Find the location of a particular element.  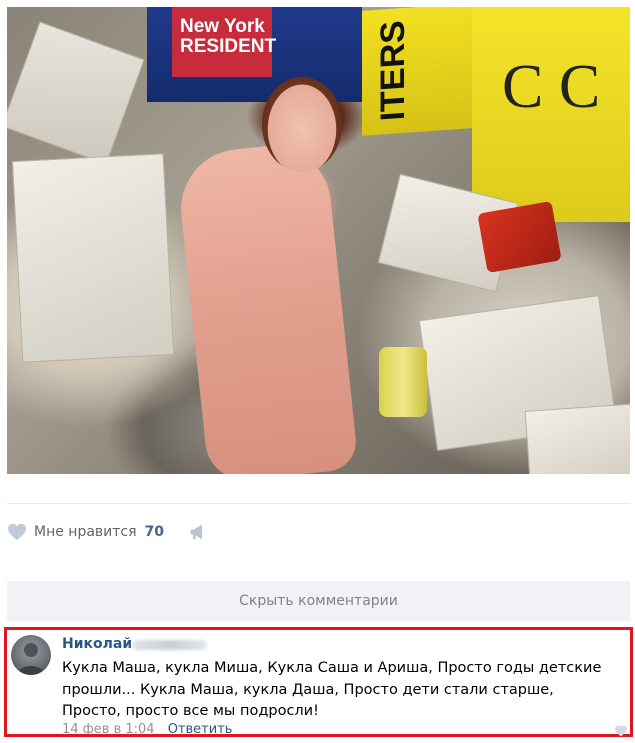

like-count: 70 is located at coordinates (154, 532).